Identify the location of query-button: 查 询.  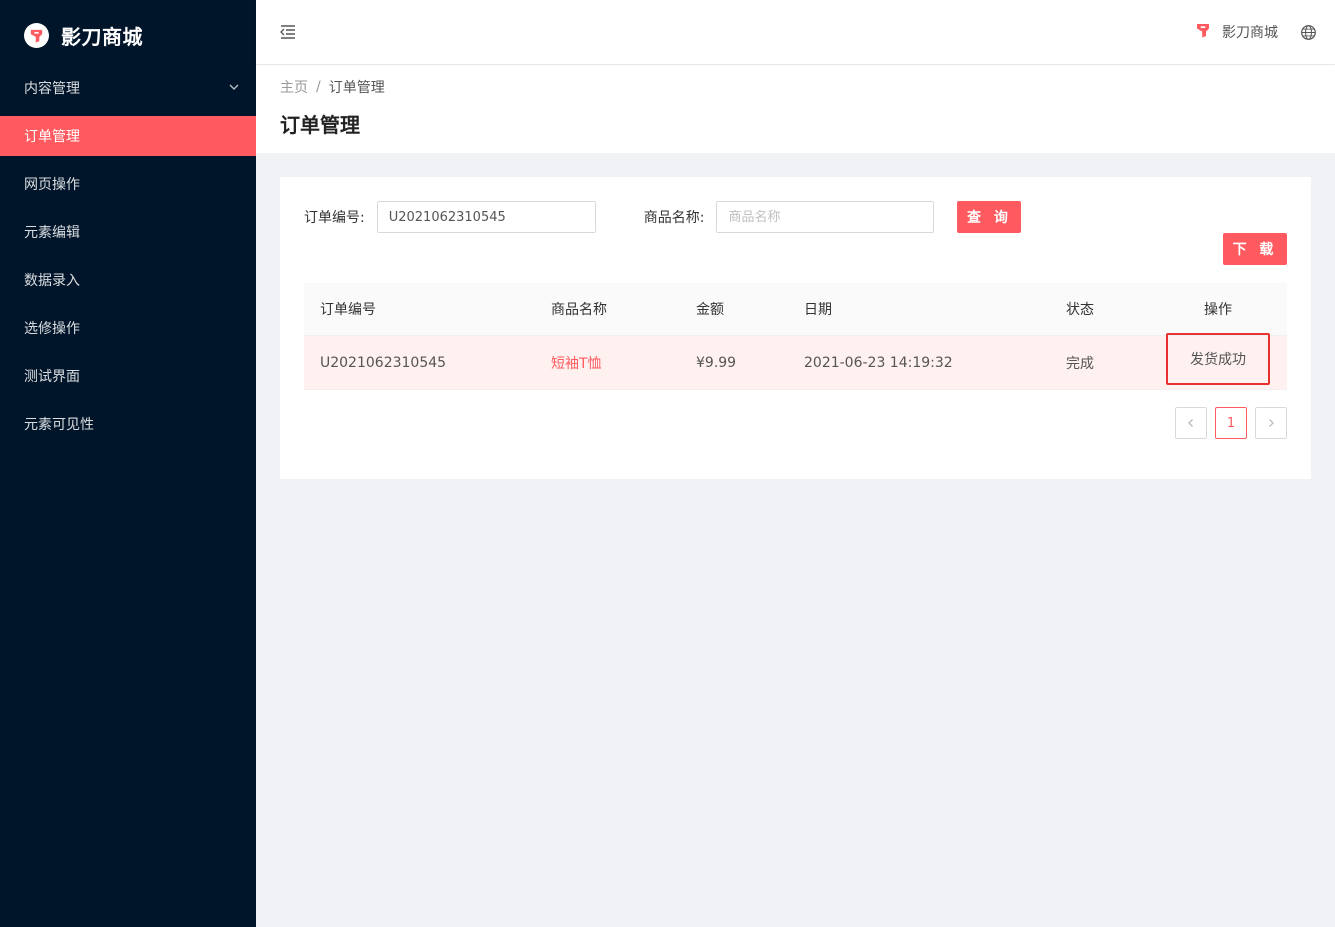
(989, 217).